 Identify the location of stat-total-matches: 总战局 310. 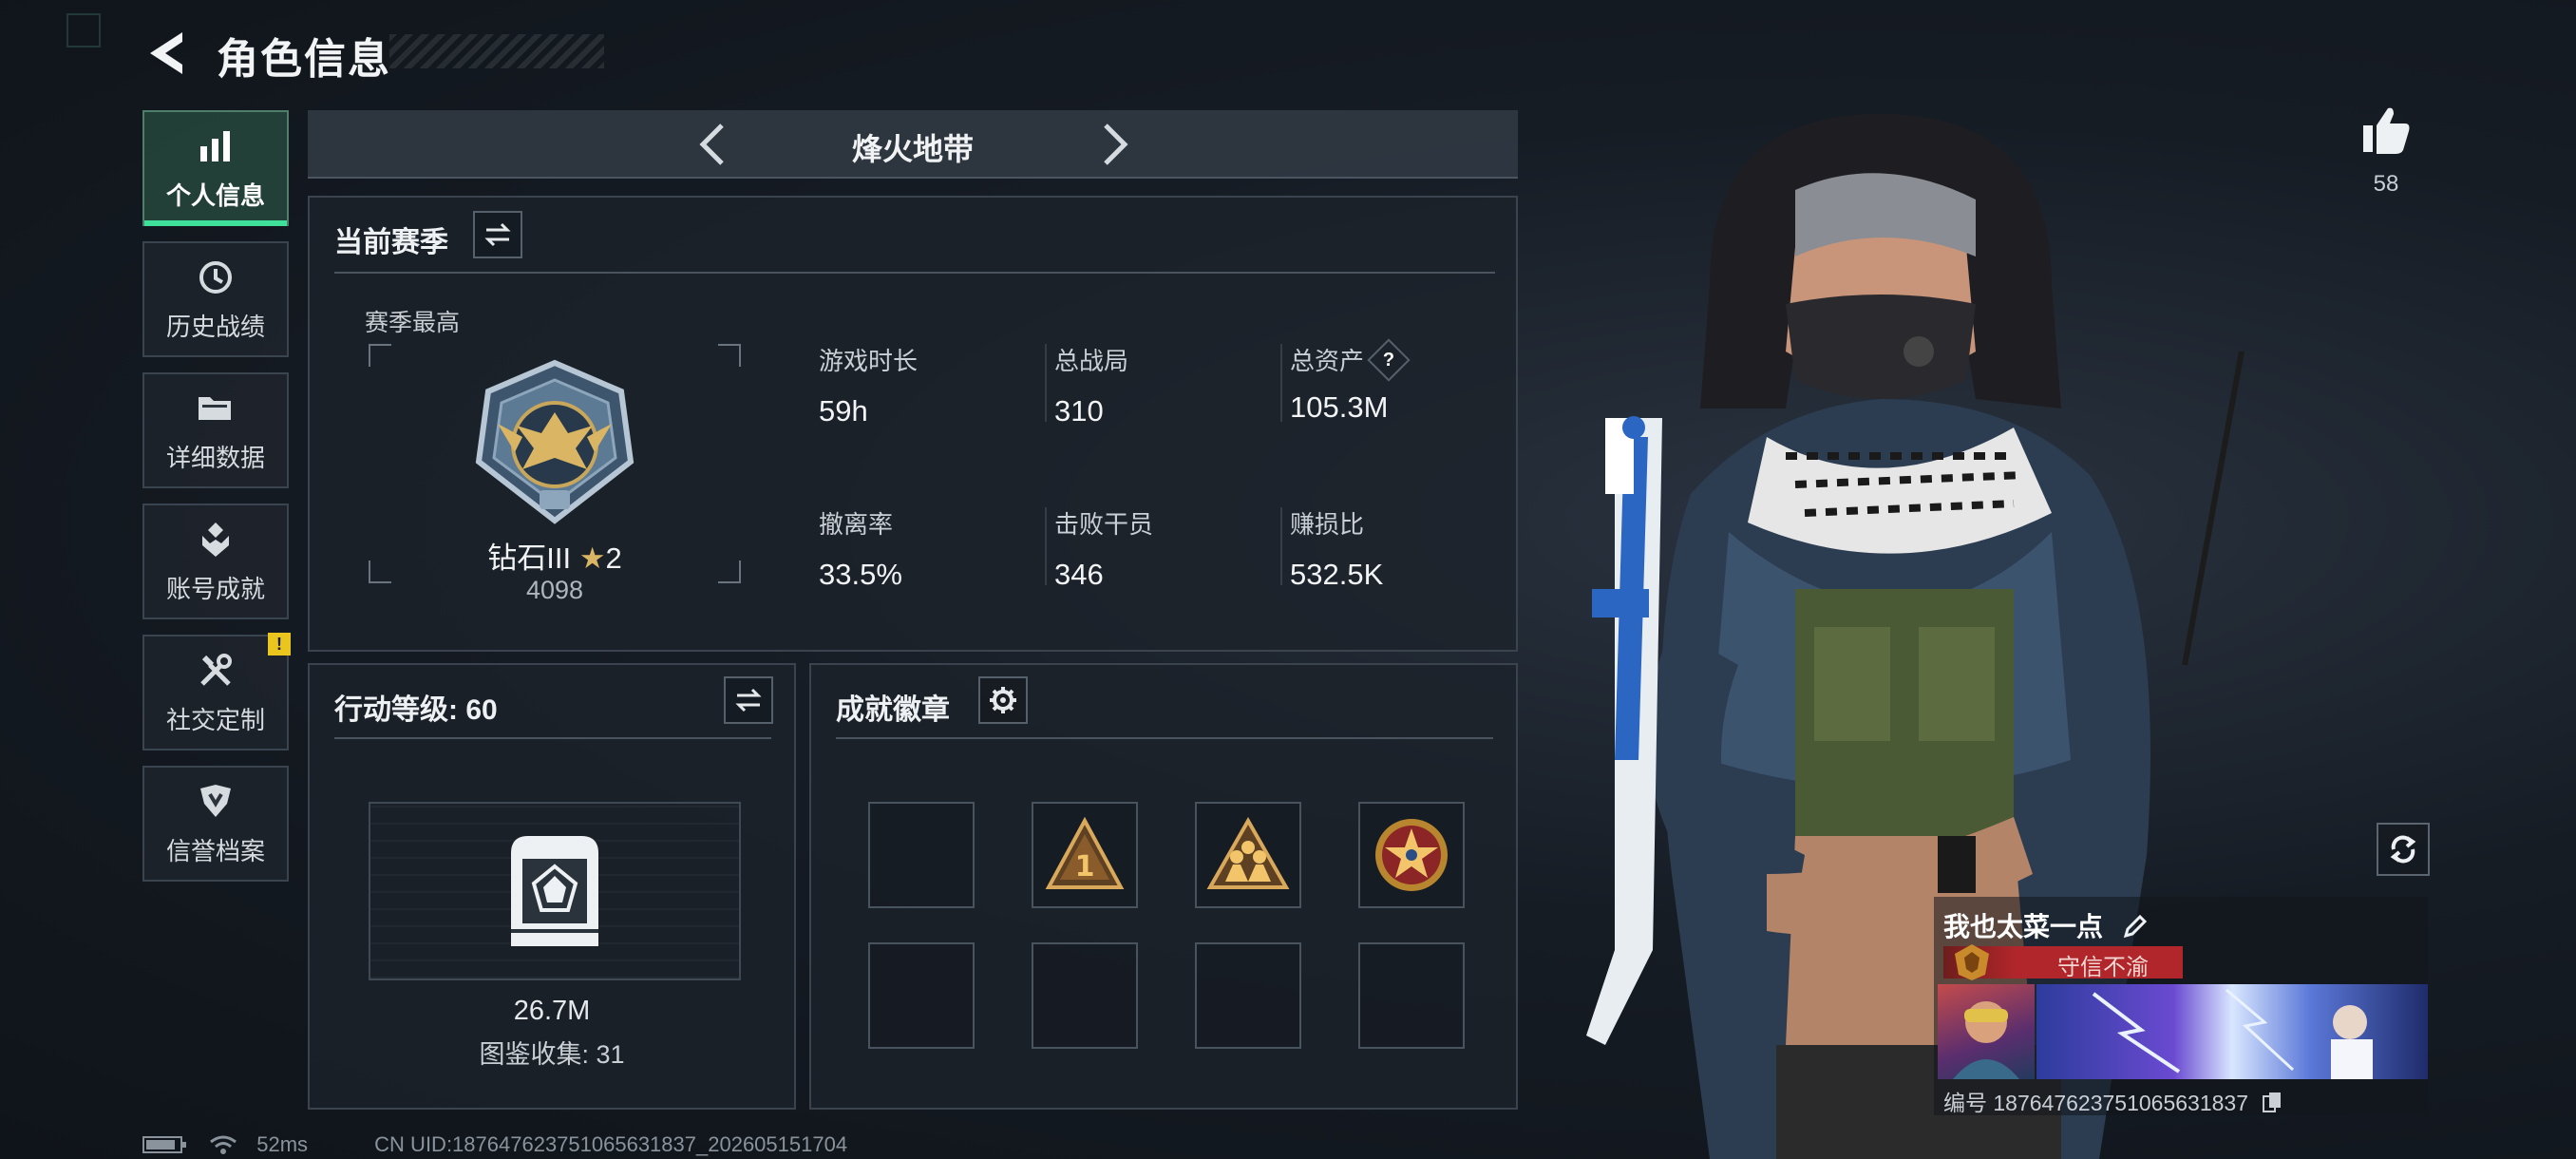
(1091, 385).